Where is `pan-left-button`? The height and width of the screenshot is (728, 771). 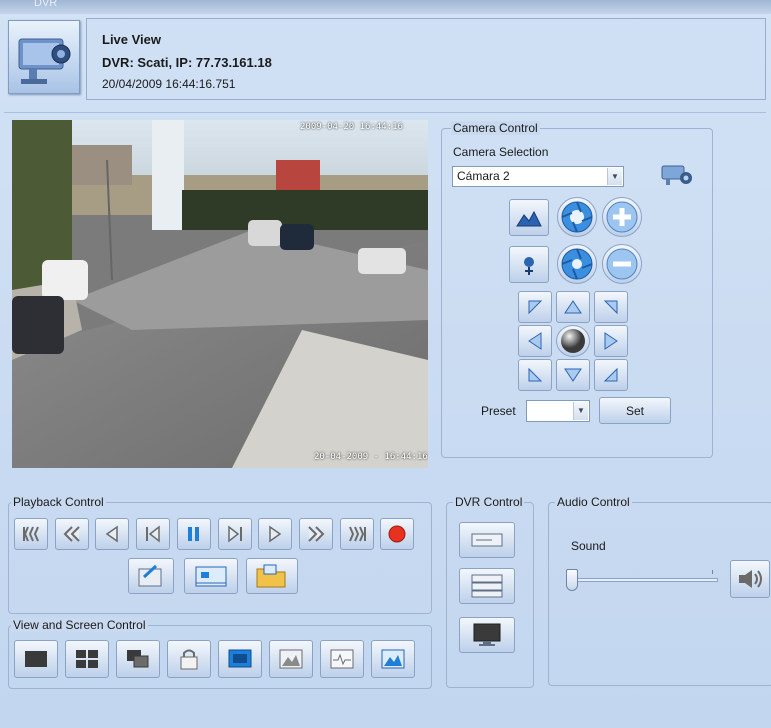 pan-left-button is located at coordinates (535, 341).